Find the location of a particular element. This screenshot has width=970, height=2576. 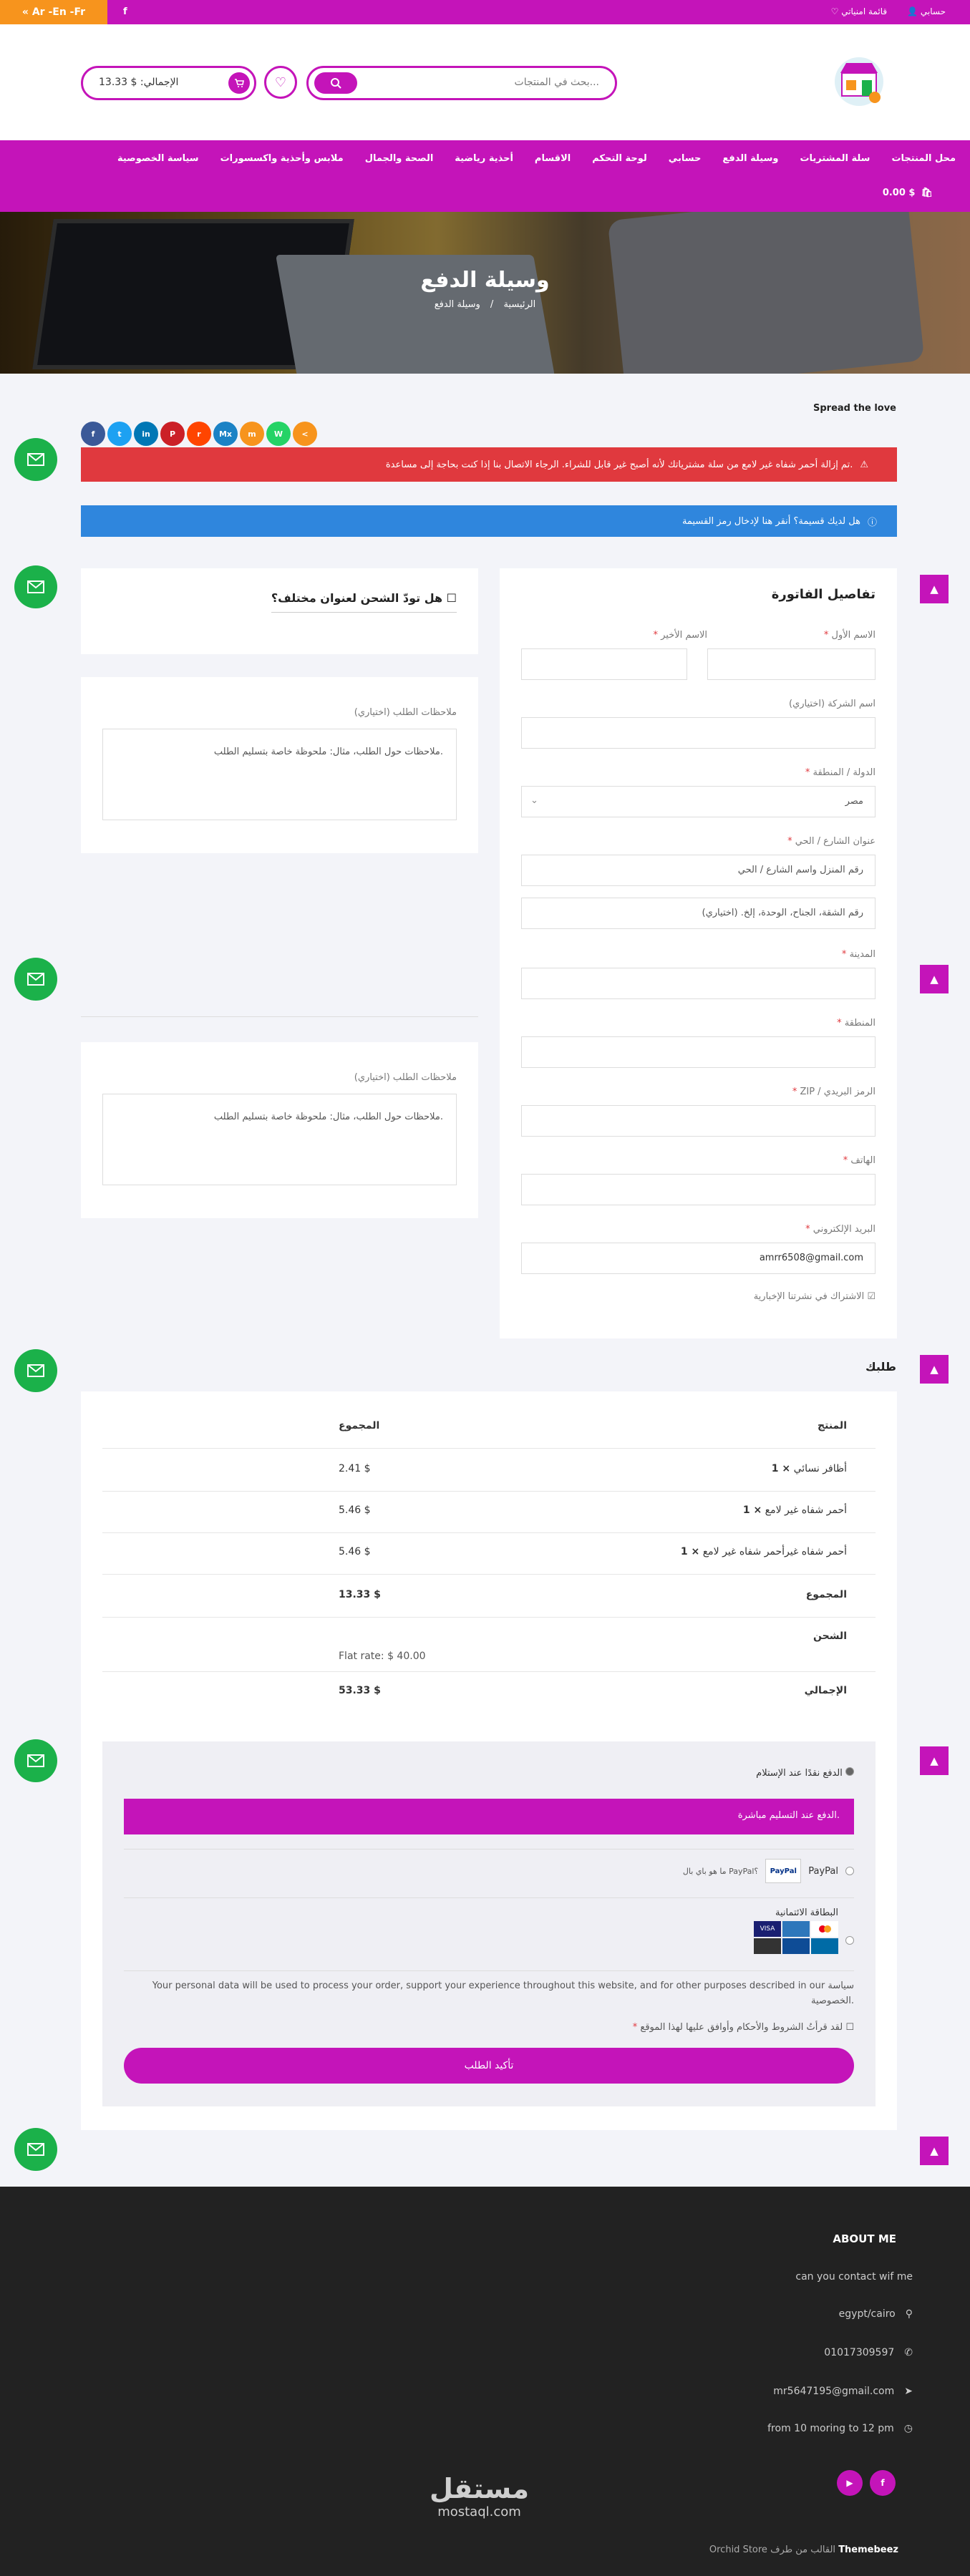

theme-author-link: Themebeez is located at coordinates (868, 2550).